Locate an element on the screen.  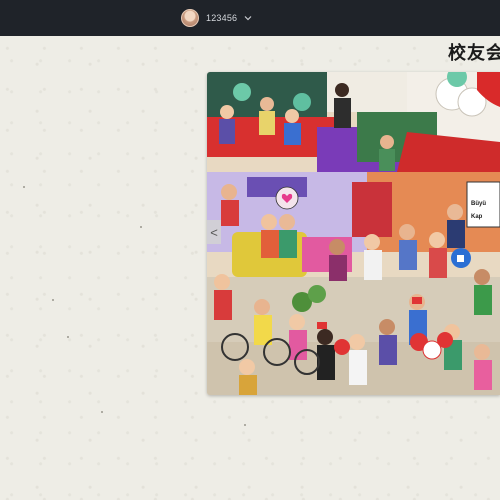
page-title: 校友会 is located at coordinates (474, 53).